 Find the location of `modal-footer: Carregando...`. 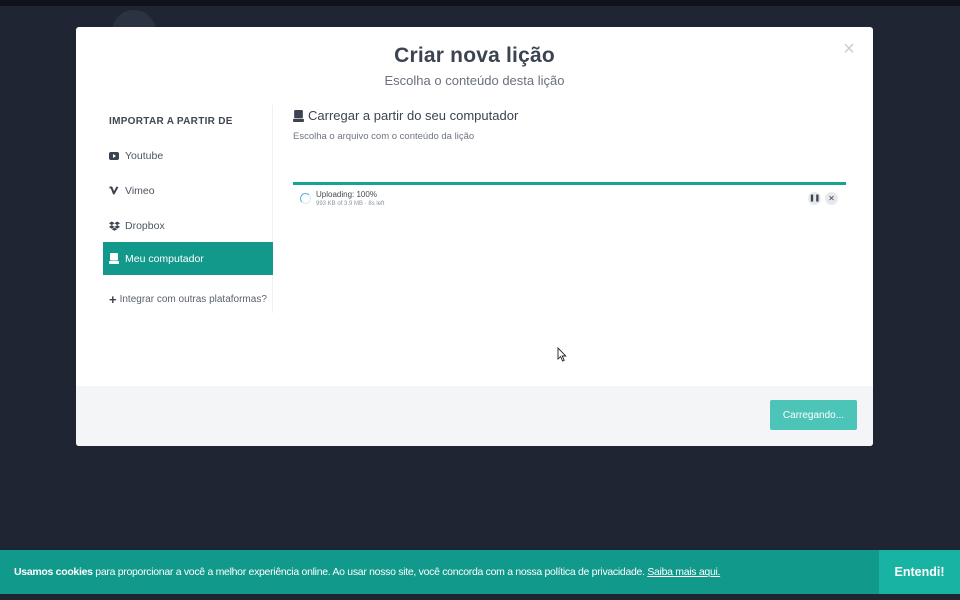

modal-footer: Carregando... is located at coordinates (474, 416).